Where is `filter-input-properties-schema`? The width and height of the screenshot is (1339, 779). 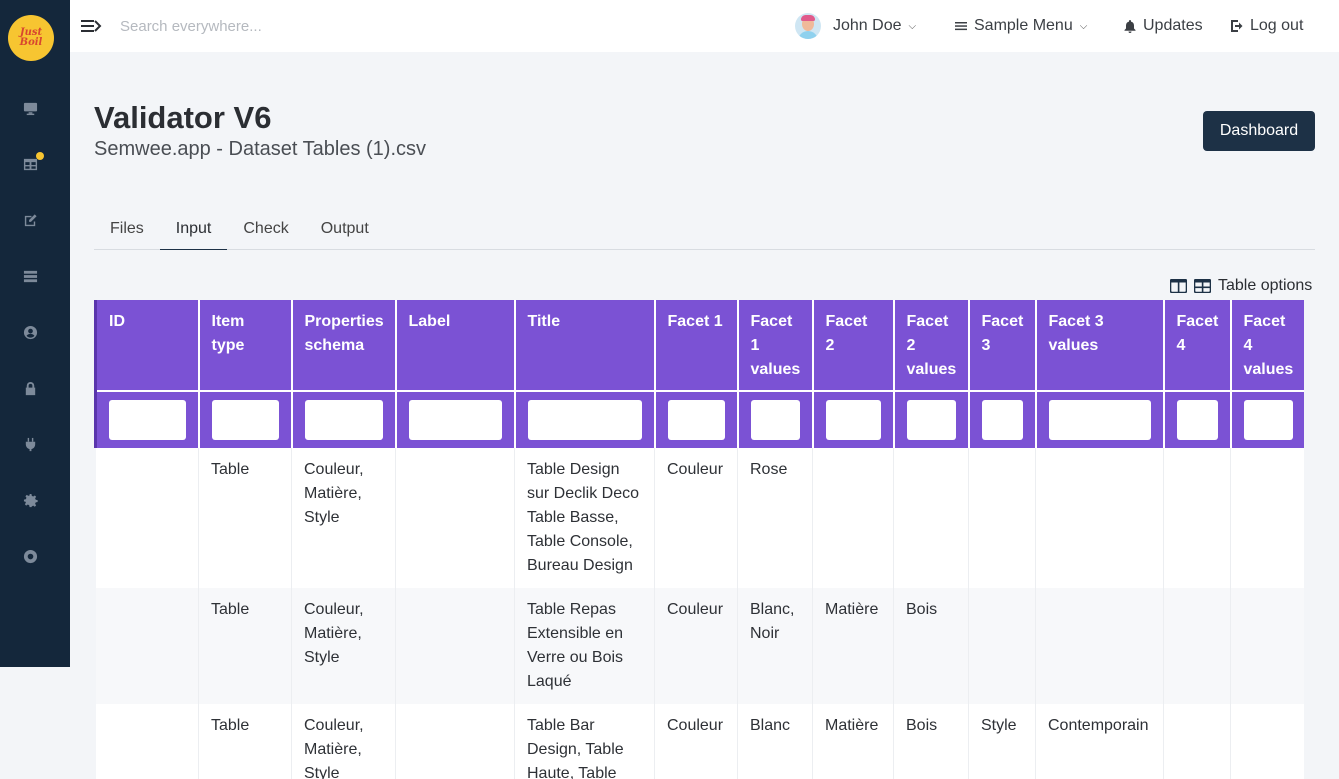
filter-input-properties-schema is located at coordinates (343, 420).